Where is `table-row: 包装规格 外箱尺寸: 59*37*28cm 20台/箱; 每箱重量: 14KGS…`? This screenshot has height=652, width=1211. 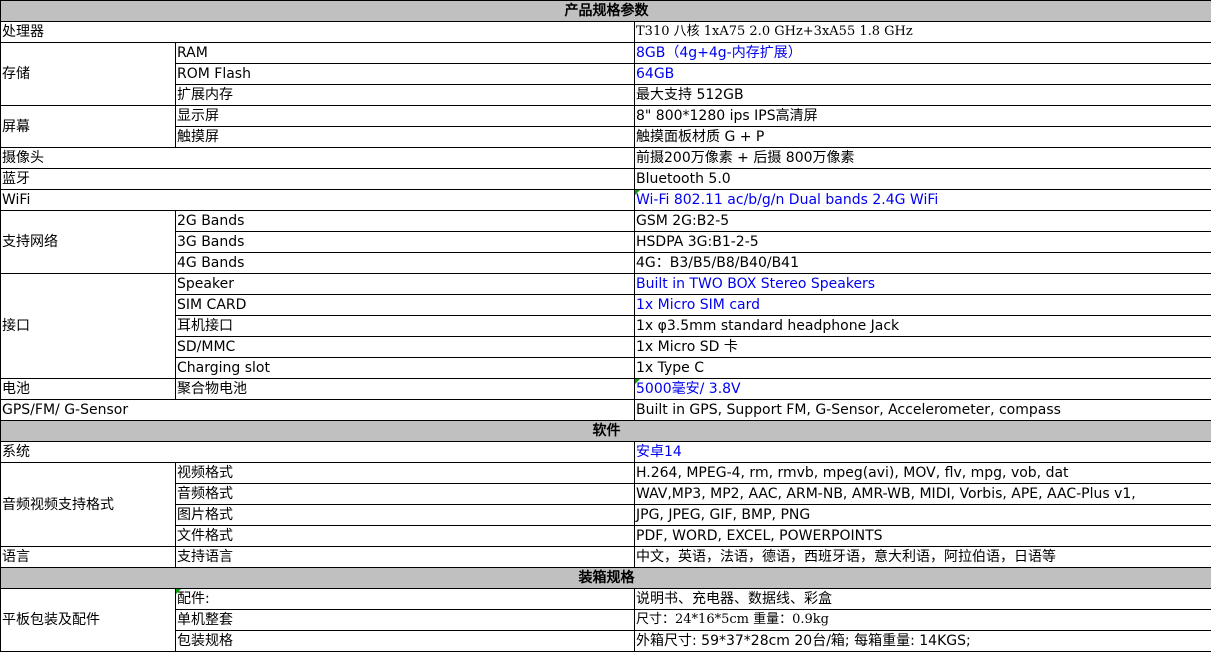
table-row: 包装规格 外箱尺寸: 59*37*28cm 20台/箱; 每箱重量: 14KGS… is located at coordinates (606, 641).